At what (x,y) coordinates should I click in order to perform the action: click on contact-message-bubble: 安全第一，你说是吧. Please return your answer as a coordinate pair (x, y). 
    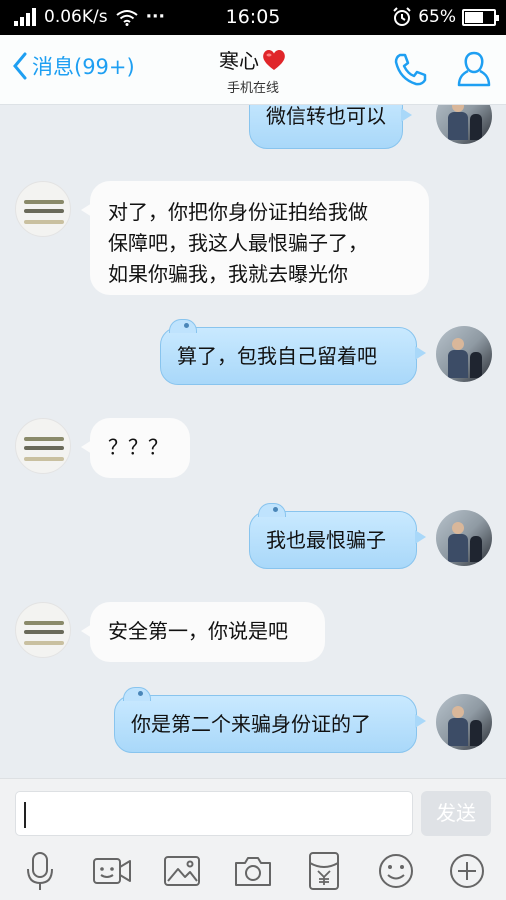
    Looking at the image, I should click on (203, 632).